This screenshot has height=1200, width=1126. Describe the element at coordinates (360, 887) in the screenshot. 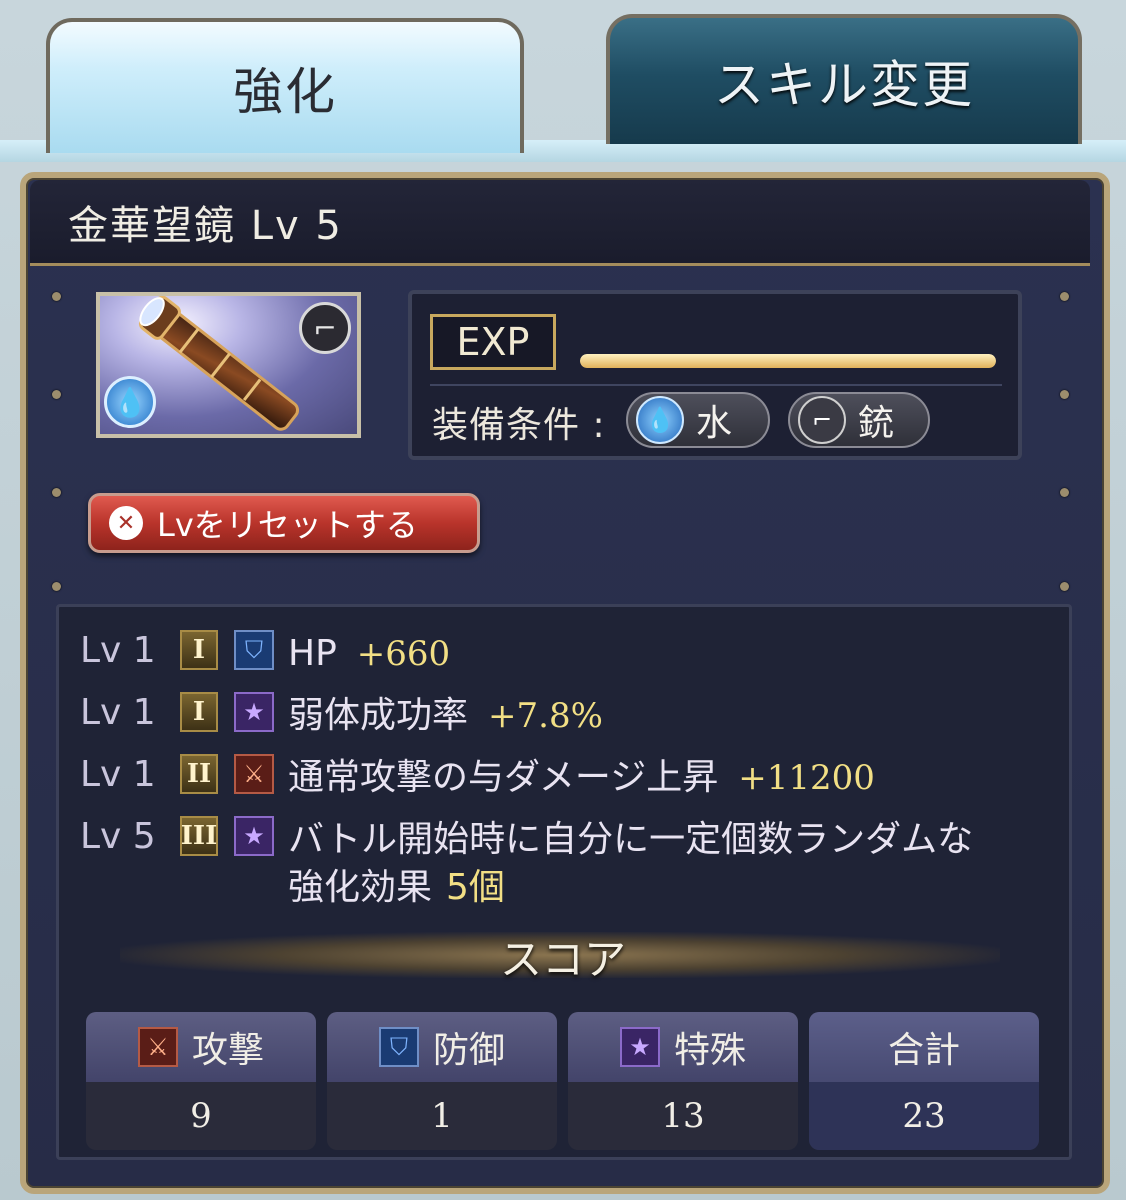

I see `skill-name-cont: 強化効果` at that location.